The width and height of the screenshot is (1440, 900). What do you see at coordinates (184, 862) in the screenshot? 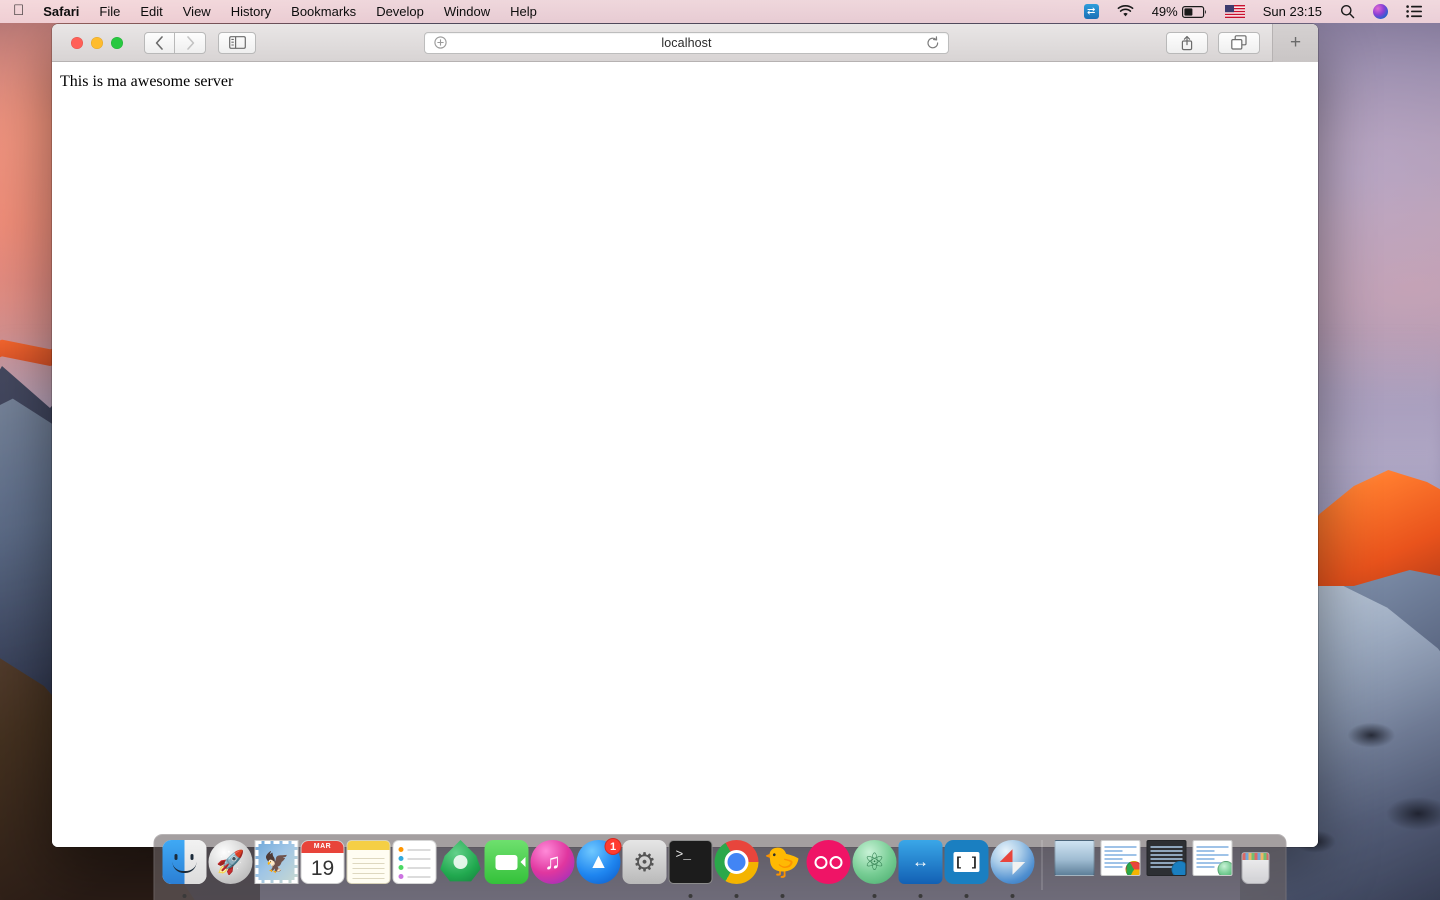
I see `finder-icon` at bounding box center [184, 862].